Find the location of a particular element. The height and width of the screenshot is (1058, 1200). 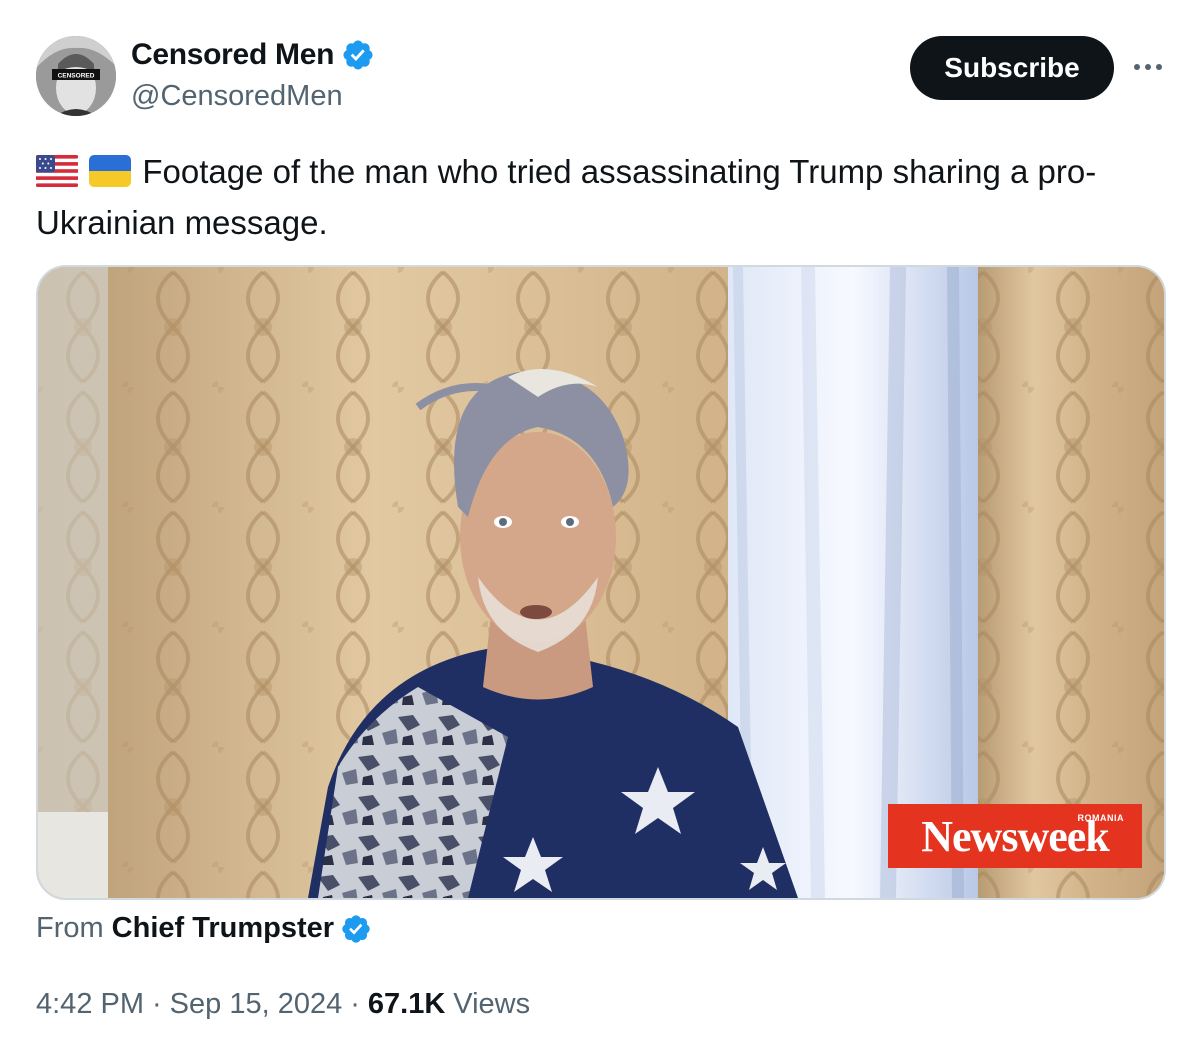

tweet-date: Sep 15, 2024 is located at coordinates (256, 1004).